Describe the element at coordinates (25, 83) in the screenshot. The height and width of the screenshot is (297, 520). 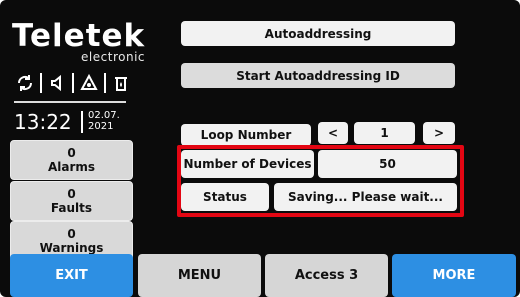
I see `sync-icon` at that location.